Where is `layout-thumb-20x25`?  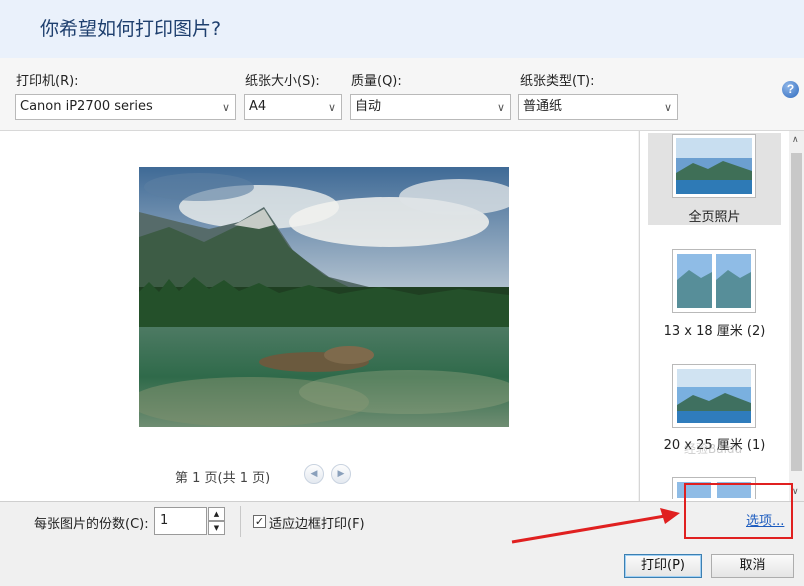 layout-thumb-20x25 is located at coordinates (714, 396).